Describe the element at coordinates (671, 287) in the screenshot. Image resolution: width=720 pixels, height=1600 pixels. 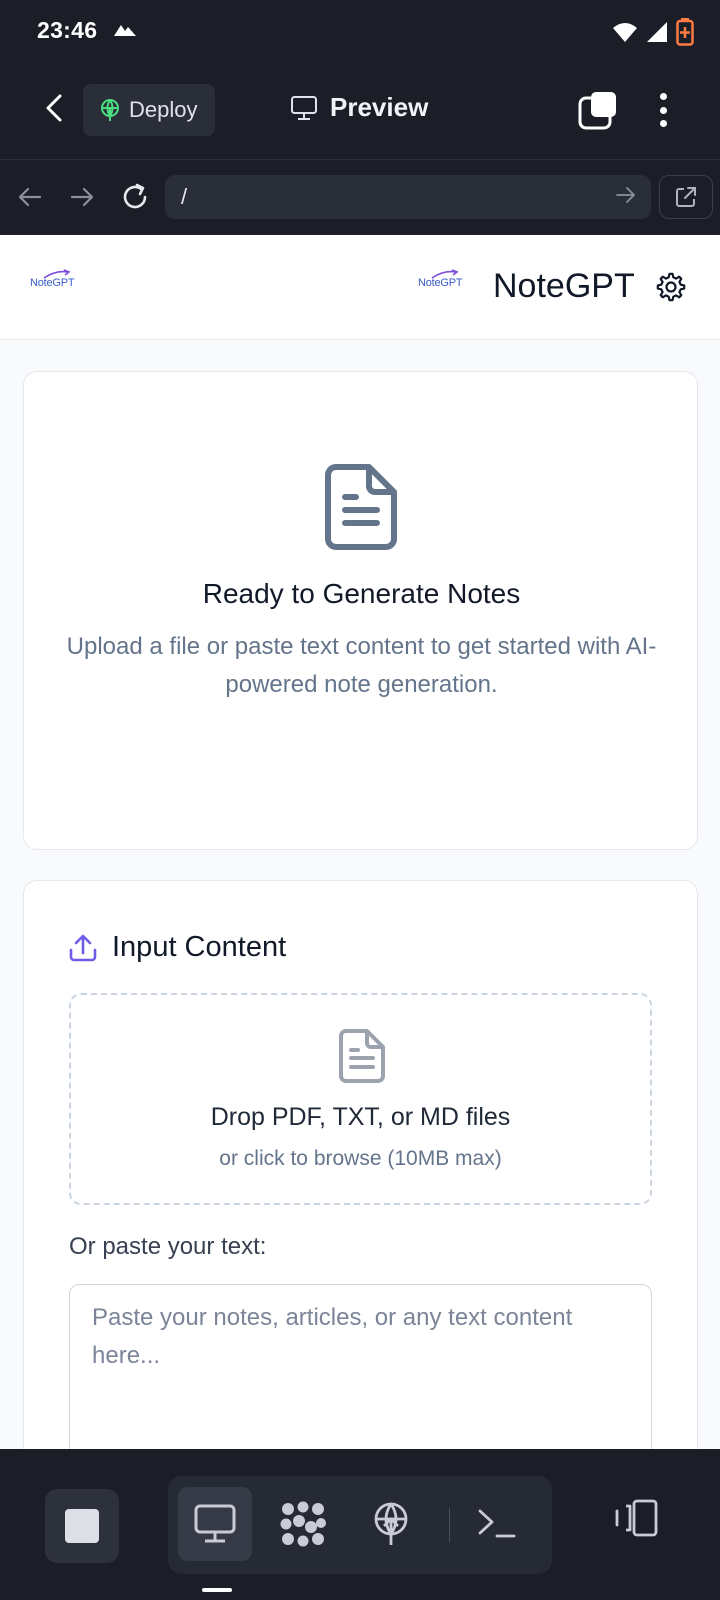
I see `gear-icon` at that location.